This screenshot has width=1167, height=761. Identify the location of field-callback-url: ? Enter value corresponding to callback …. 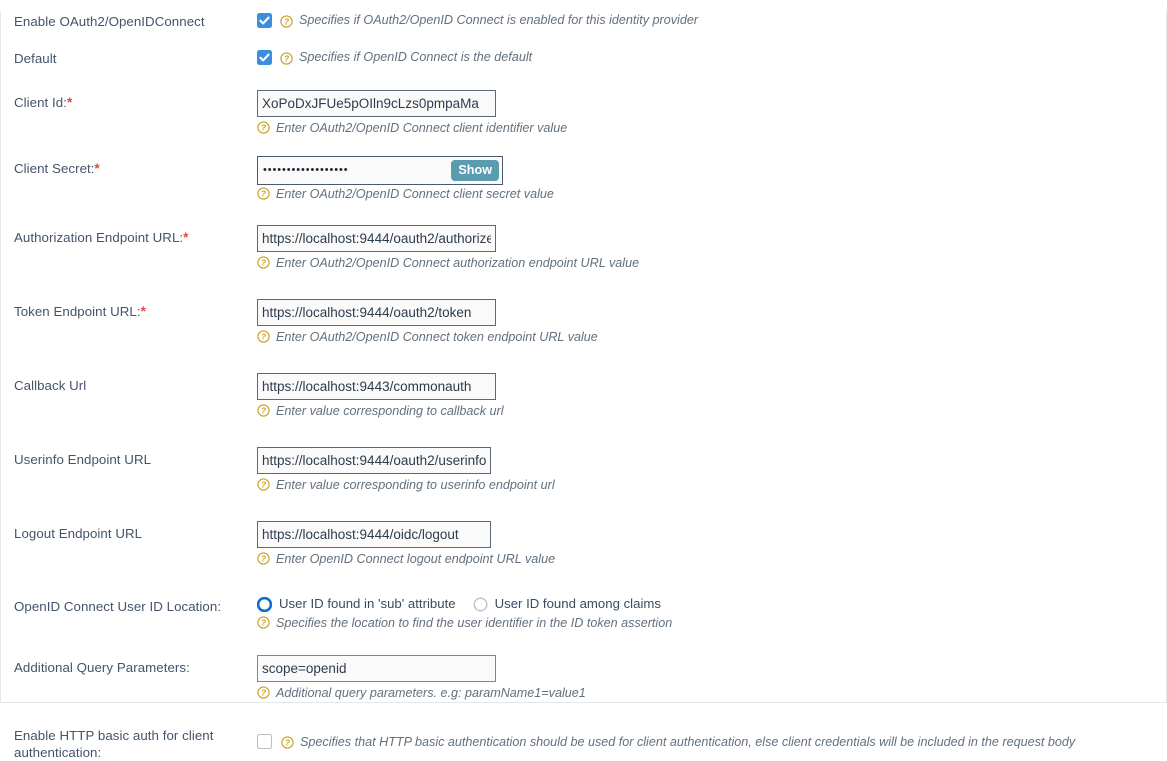
(711, 396).